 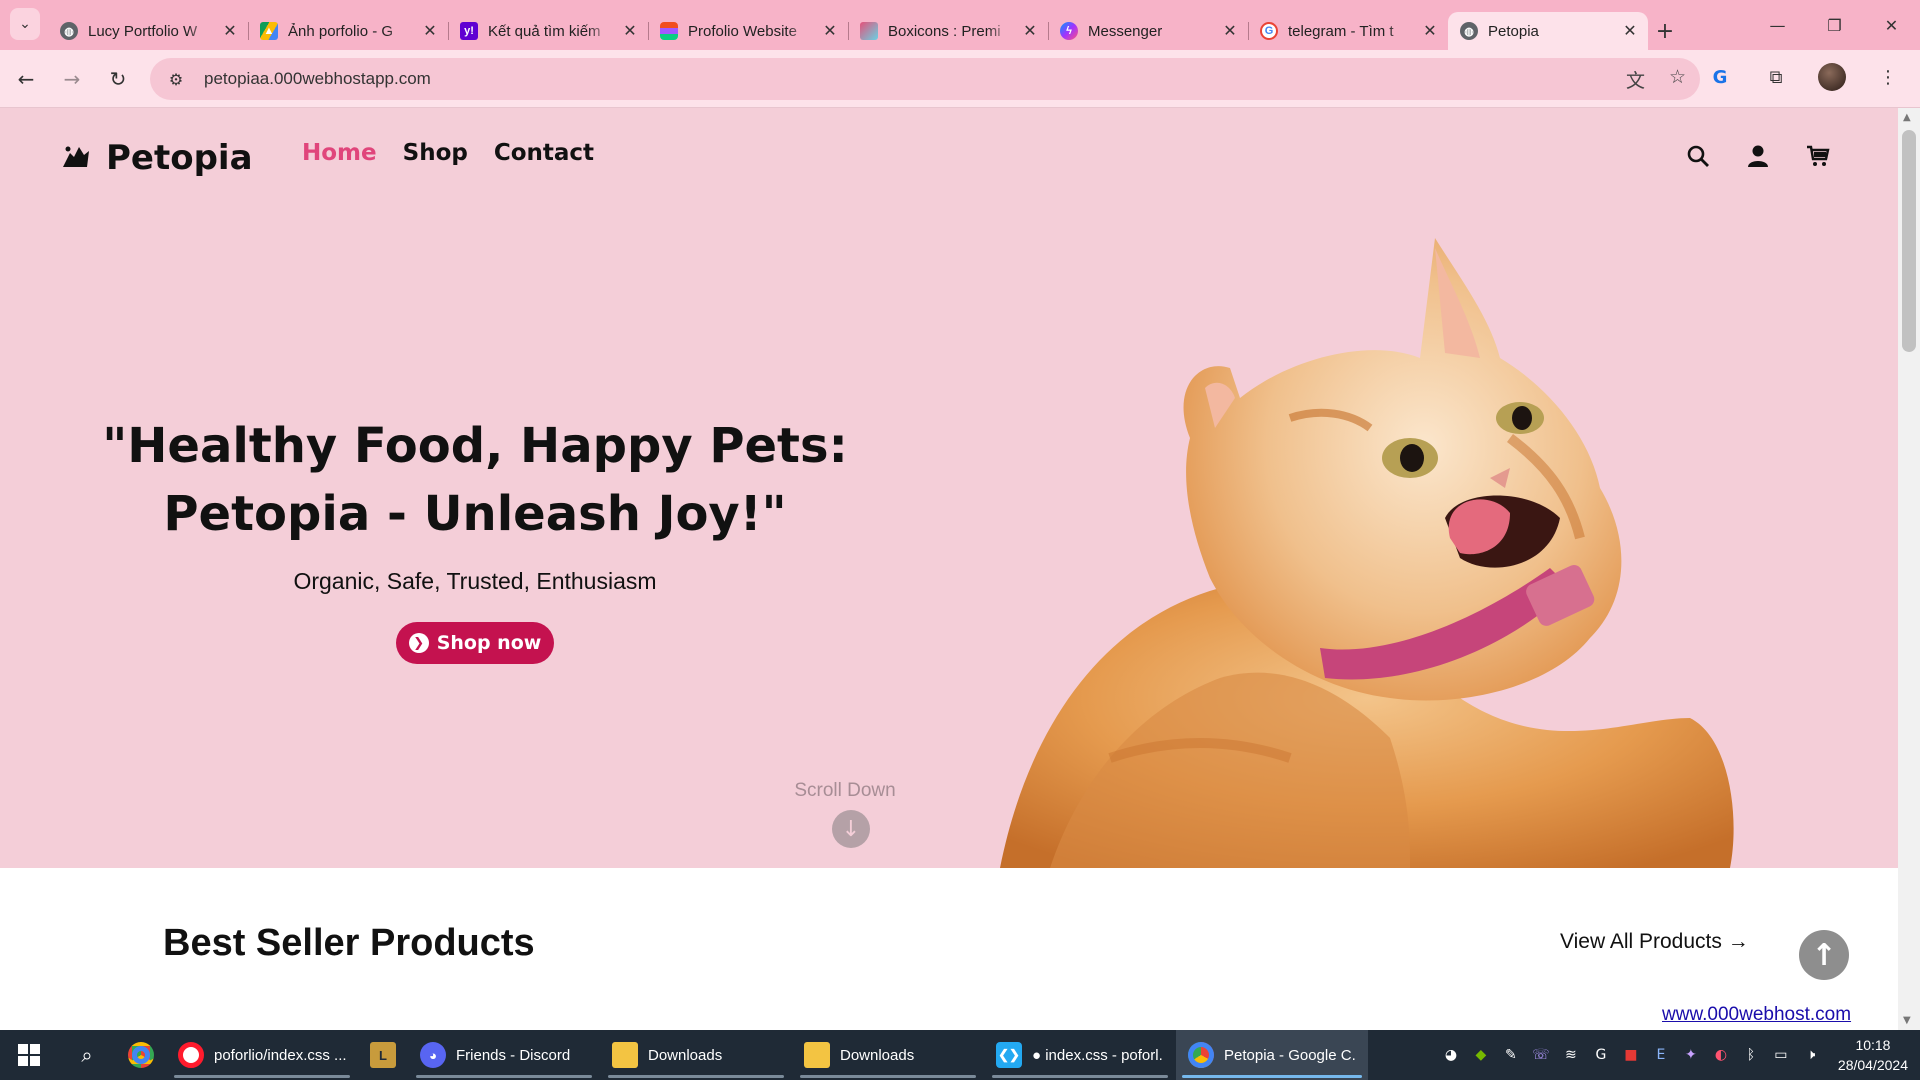 I want to click on wifi-tray-icon: ≋, so click(x=1571, y=1055).